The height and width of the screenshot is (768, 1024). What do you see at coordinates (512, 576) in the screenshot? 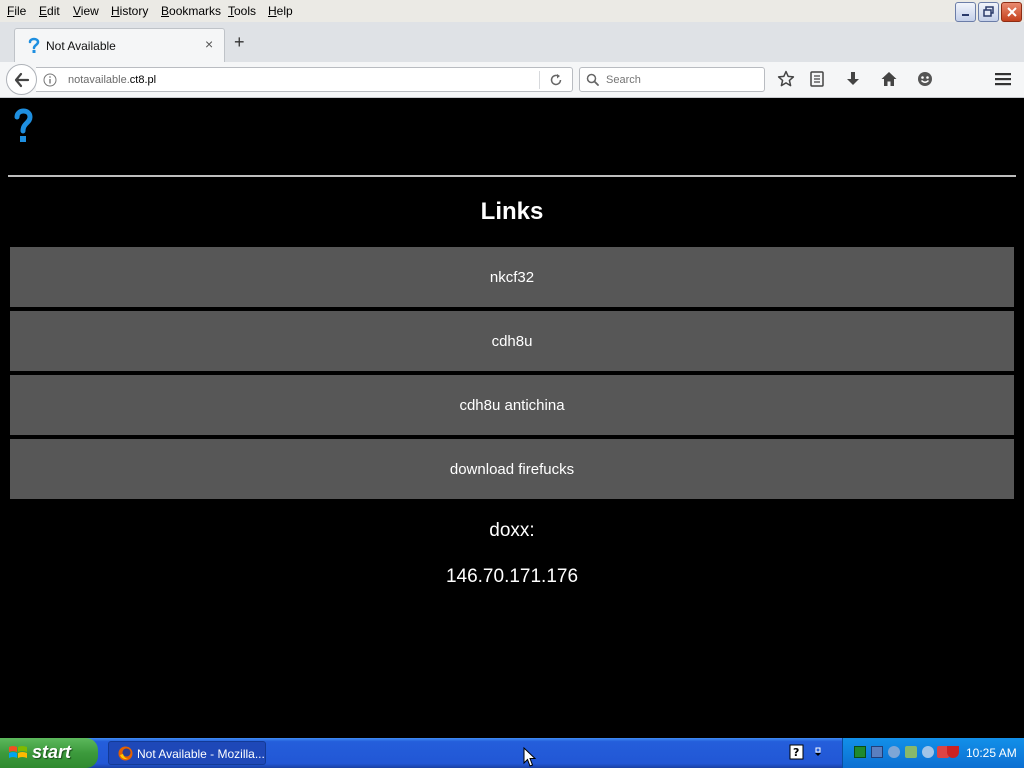
I see `doxx-ip-address: 146.70.171.176` at bounding box center [512, 576].